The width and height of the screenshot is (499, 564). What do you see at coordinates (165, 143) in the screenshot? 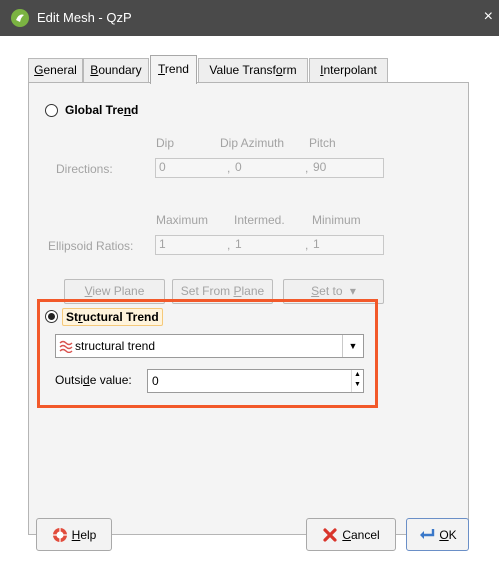
I see `dip-header: Dip` at bounding box center [165, 143].